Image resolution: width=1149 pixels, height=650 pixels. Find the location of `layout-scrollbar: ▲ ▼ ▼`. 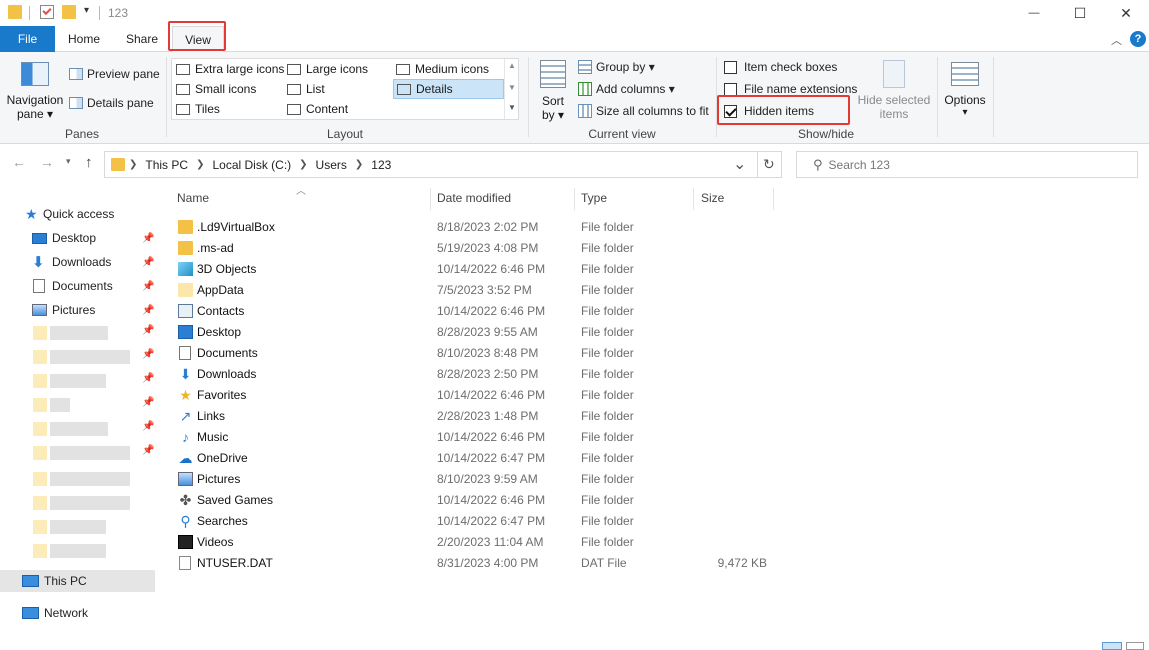

layout-scrollbar: ▲ ▼ ▼ is located at coordinates (511, 89).